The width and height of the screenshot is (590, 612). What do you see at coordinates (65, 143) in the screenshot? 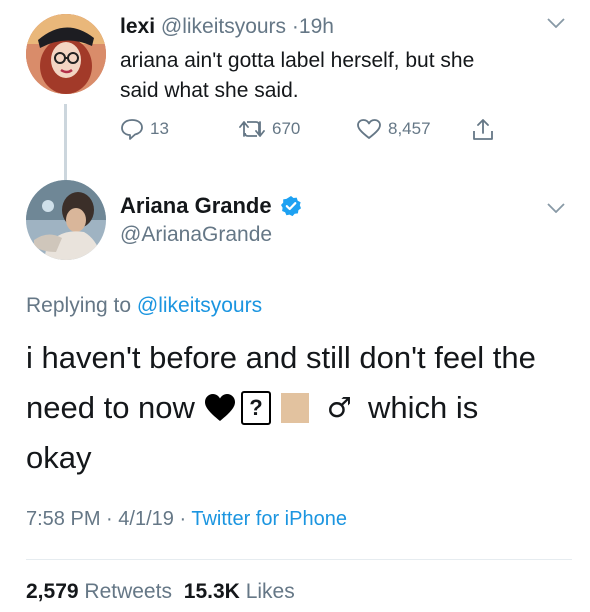
I see `thread-line` at bounding box center [65, 143].